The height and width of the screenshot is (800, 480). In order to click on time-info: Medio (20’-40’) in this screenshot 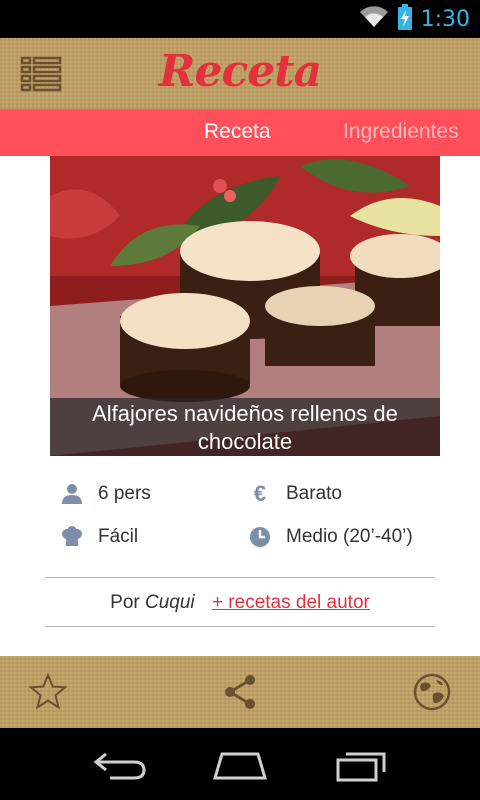, I will do `click(330, 537)`.